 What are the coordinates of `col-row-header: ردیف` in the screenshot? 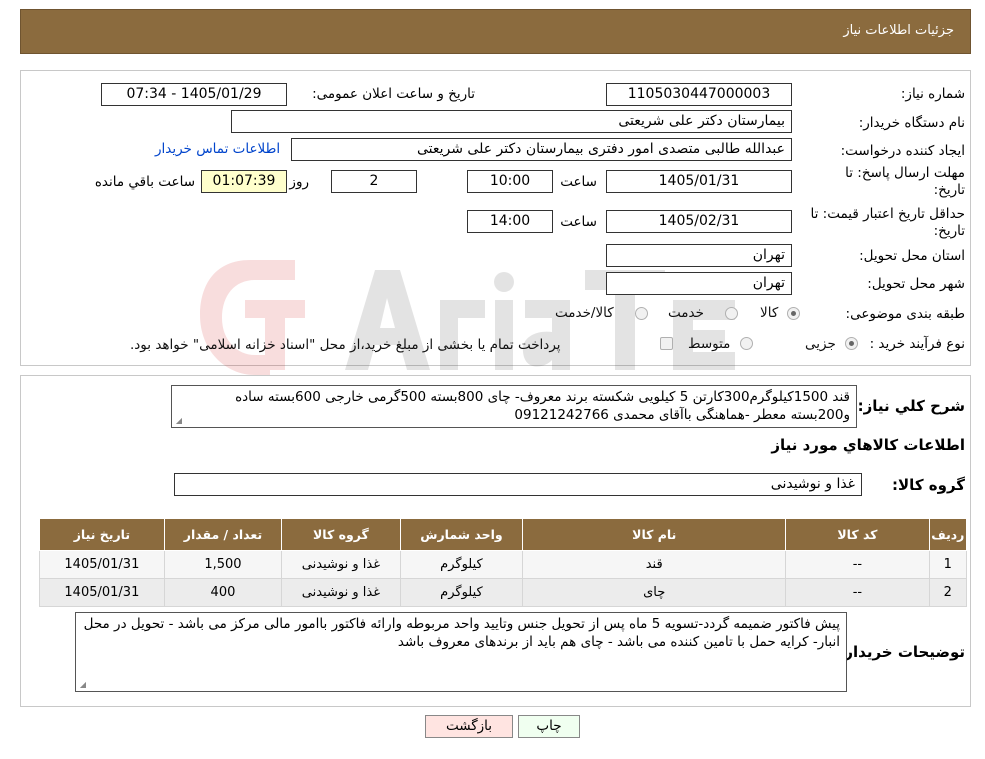 It's located at (948, 534).